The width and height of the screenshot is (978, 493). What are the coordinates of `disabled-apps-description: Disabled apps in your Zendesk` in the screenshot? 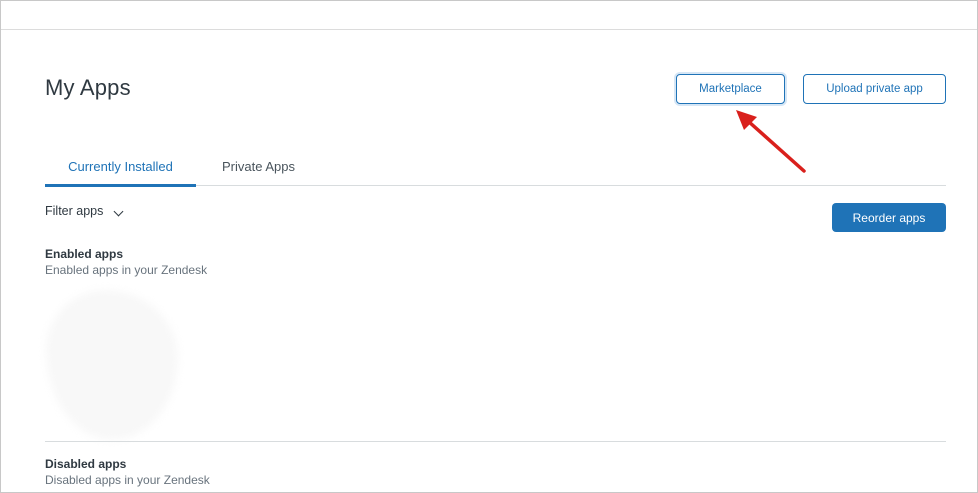 It's located at (127, 480).